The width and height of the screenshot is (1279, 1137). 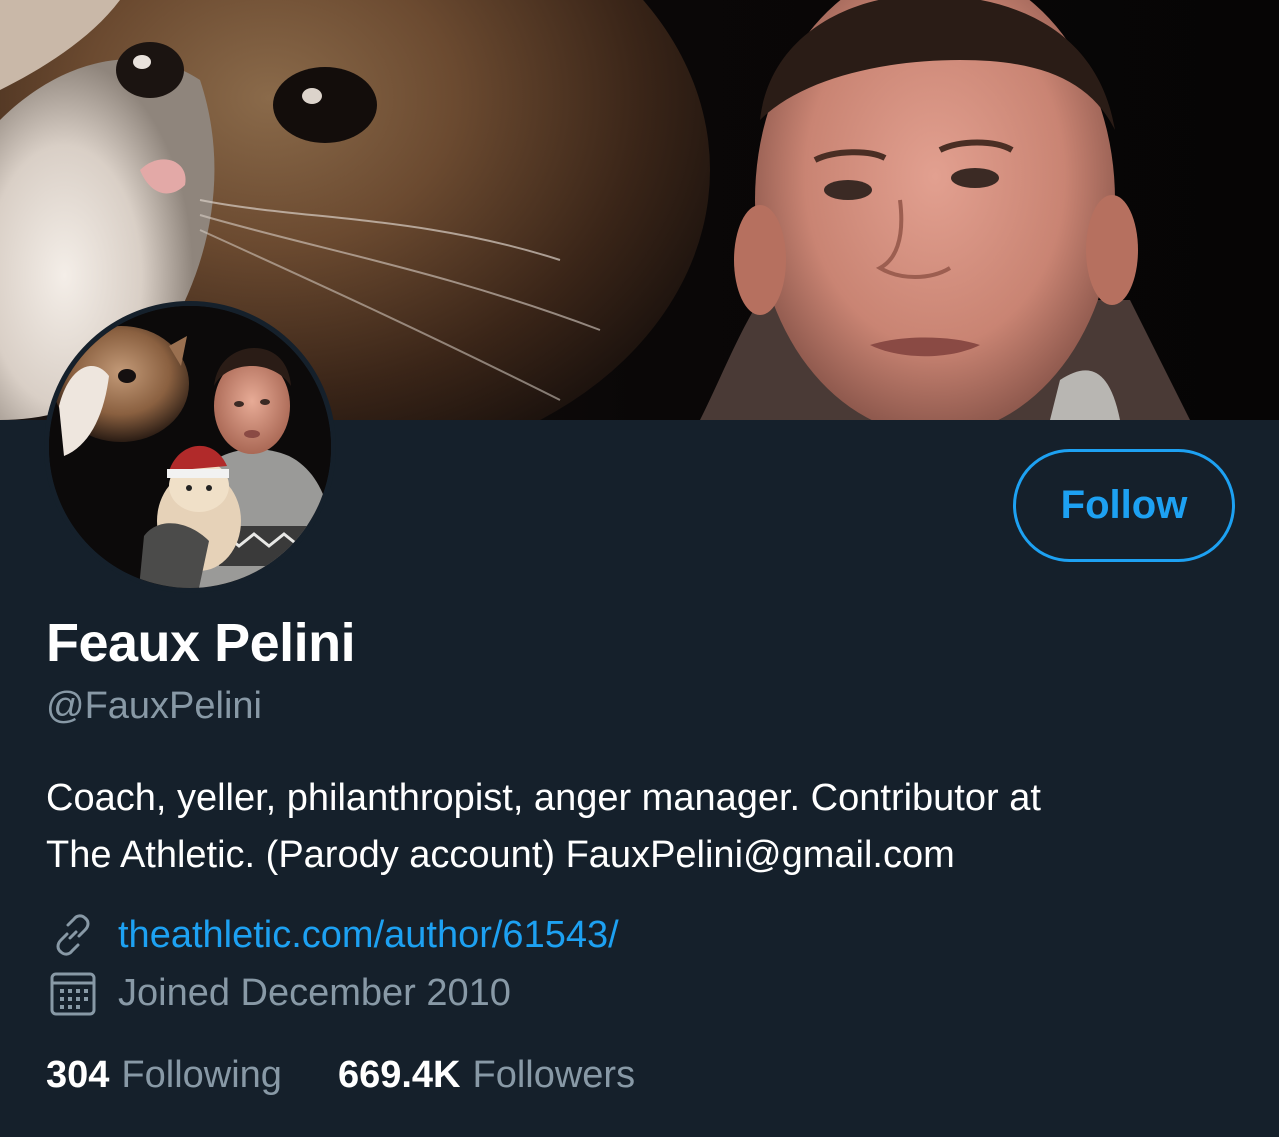 What do you see at coordinates (154, 706) in the screenshot?
I see `profile-handle: @FauxPelini` at bounding box center [154, 706].